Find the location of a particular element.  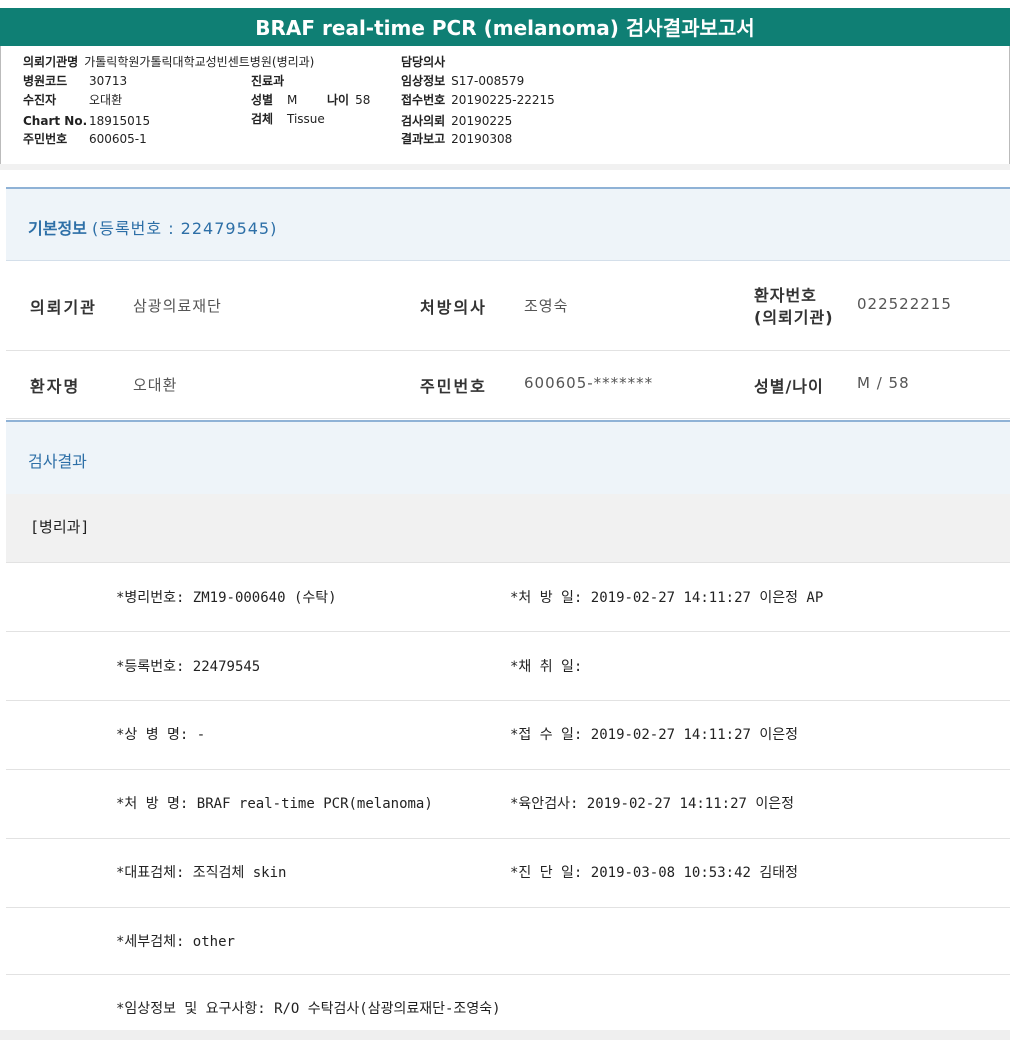

result-row: *임상정보 및 요구사항: R/O 수탁검사(삼광의료재단-조영숙) is located at coordinates (508, 1003).